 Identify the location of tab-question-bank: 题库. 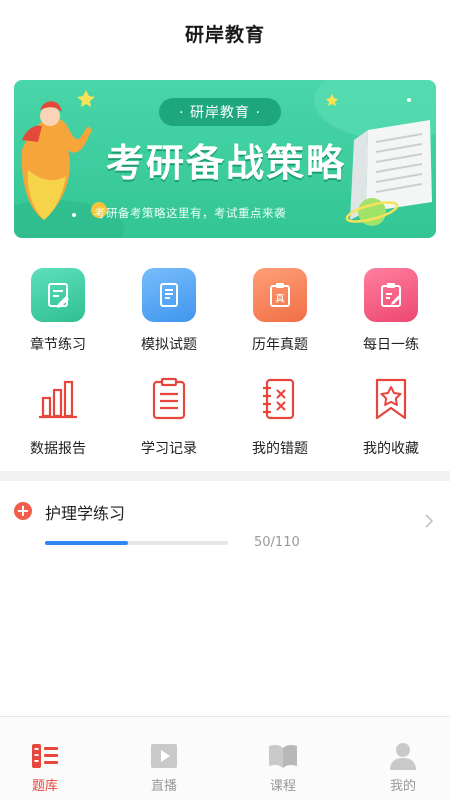
(45, 767).